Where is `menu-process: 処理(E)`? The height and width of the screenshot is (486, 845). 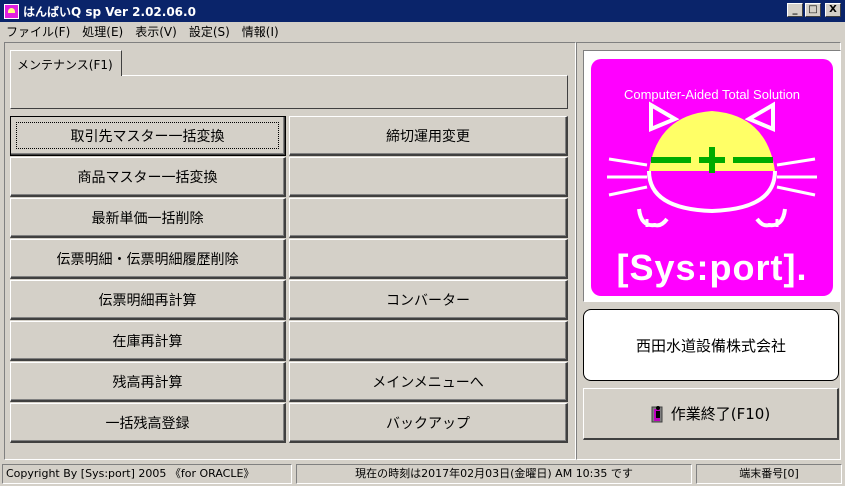
menu-process: 処理(E) is located at coordinates (102, 31).